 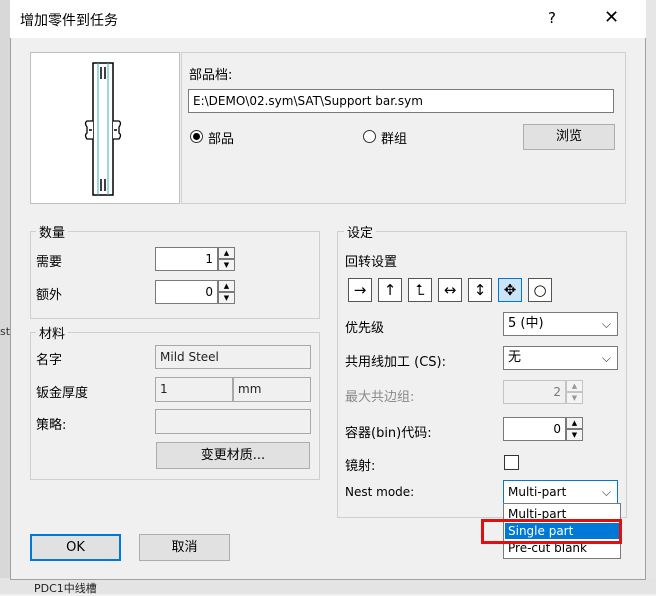 I want to click on material-name-field: Mild Steel, so click(x=233, y=357).